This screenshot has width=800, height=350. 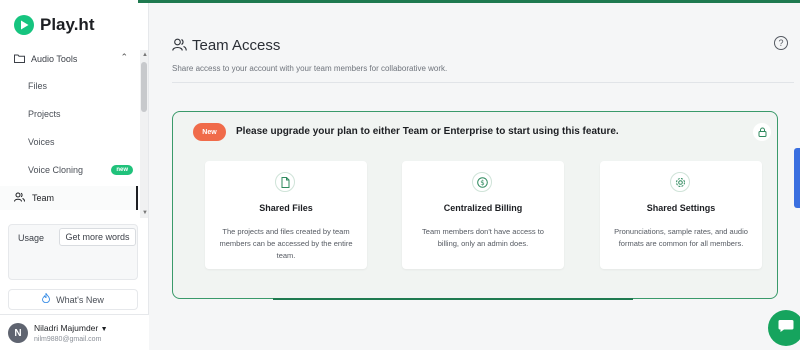 I want to click on chevron-up-icon: ⌃, so click(x=124, y=57).